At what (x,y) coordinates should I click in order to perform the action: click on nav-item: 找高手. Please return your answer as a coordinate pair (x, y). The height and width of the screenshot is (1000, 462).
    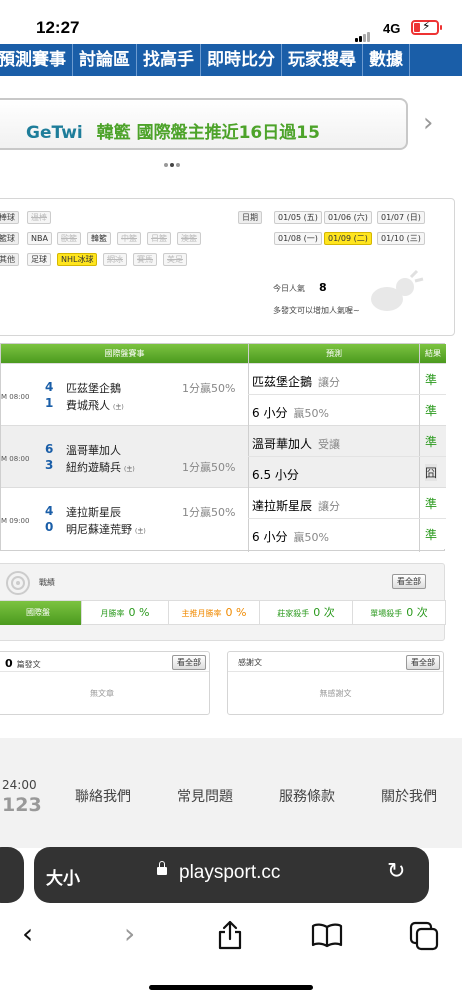
    Looking at the image, I should click on (169, 60).